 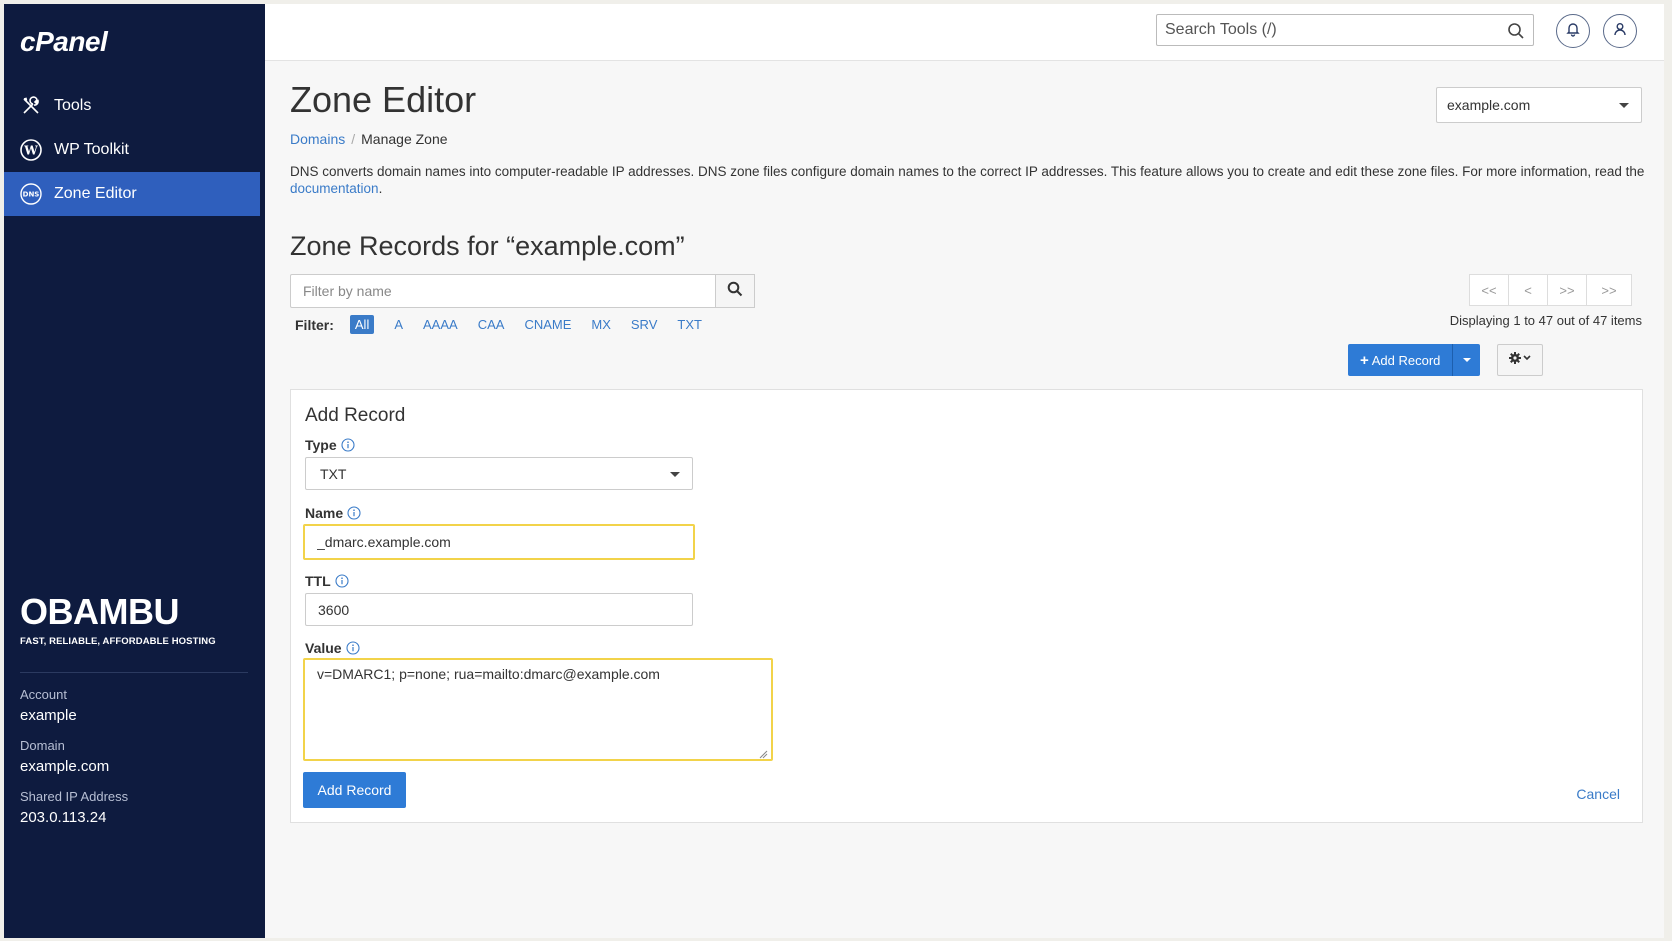 I want to click on filter-search-button, so click(x=735, y=291).